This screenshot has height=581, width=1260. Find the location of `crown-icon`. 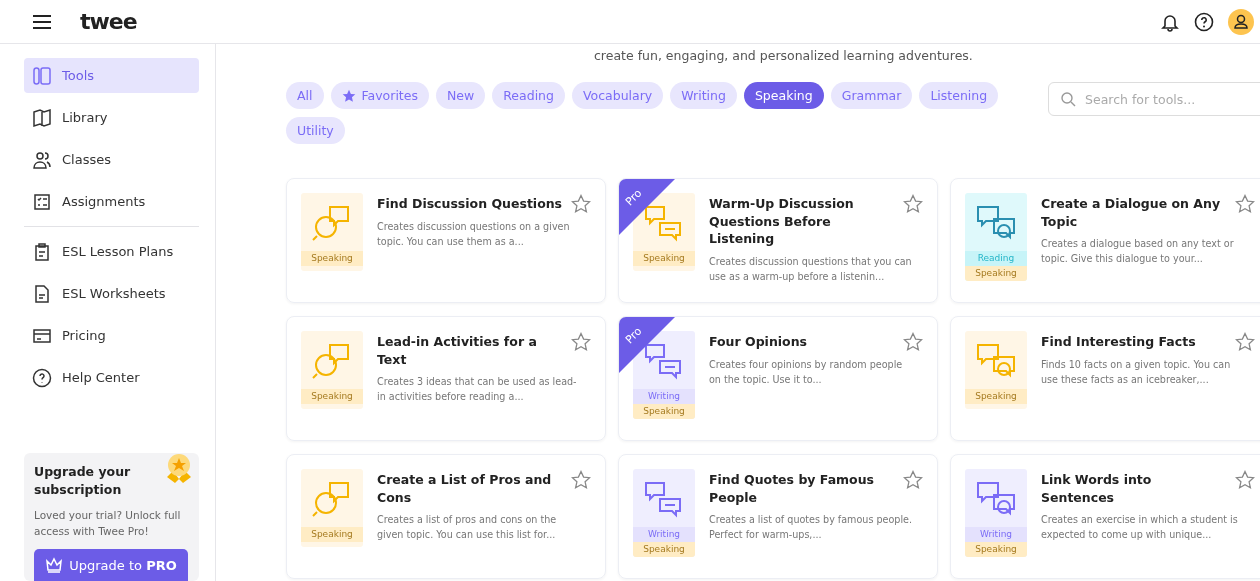

crown-icon is located at coordinates (54, 565).